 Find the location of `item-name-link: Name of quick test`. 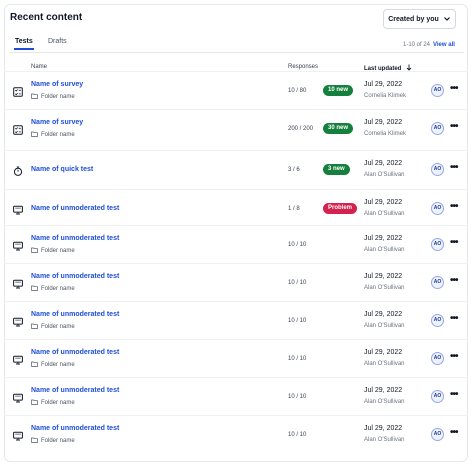

item-name-link: Name of quick test is located at coordinates (62, 169).